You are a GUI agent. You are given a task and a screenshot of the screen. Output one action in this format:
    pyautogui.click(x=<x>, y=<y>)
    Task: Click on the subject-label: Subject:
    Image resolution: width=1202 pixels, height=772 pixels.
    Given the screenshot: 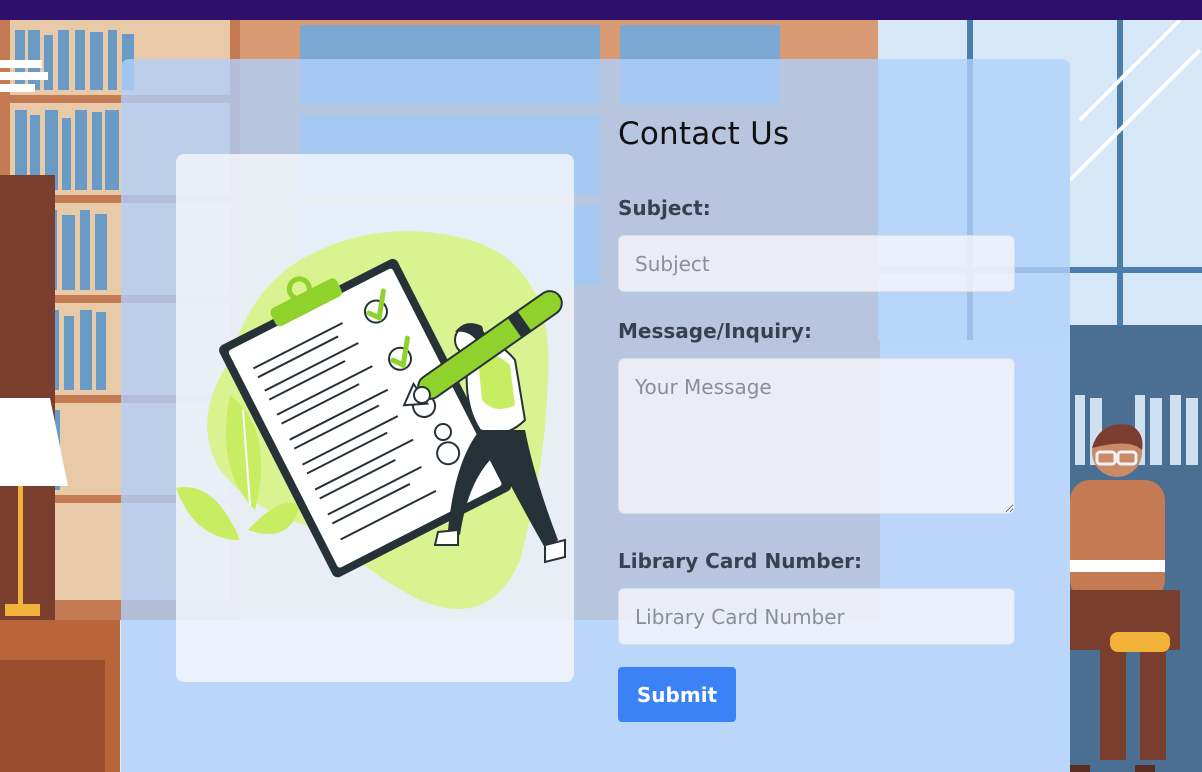 What is the action you would take?
    pyautogui.click(x=664, y=208)
    